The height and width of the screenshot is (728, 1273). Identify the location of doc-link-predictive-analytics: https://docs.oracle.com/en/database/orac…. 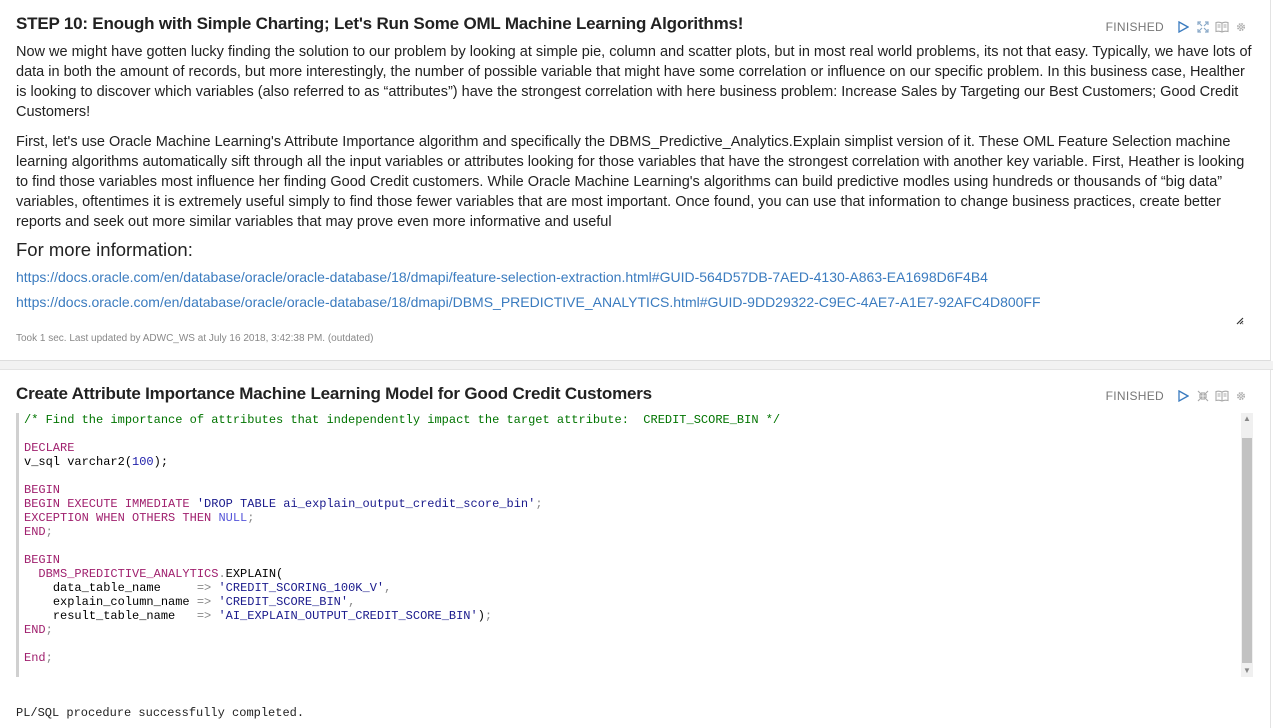
(528, 302).